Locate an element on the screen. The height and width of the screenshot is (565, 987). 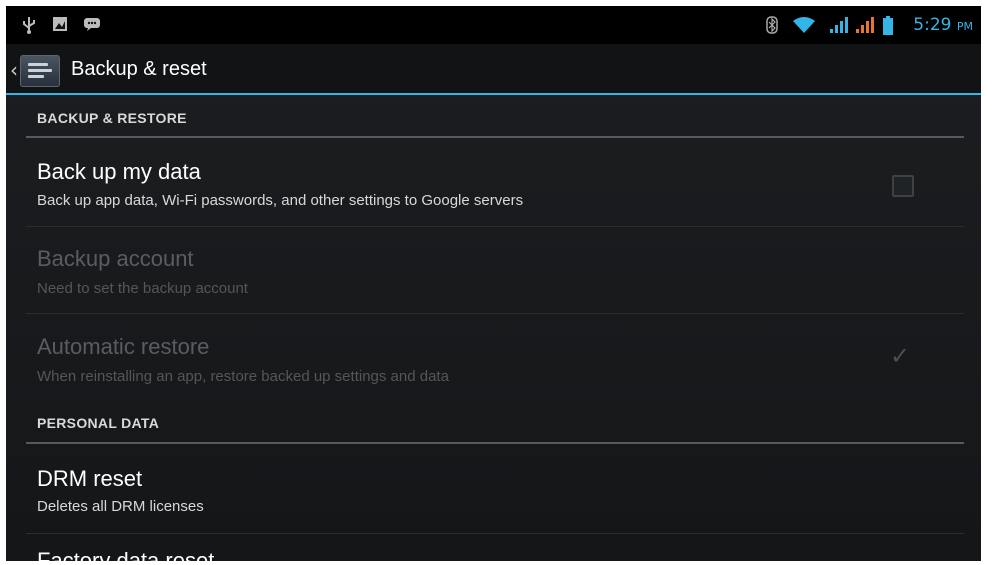
clock-ampm: PM is located at coordinates (964, 26).